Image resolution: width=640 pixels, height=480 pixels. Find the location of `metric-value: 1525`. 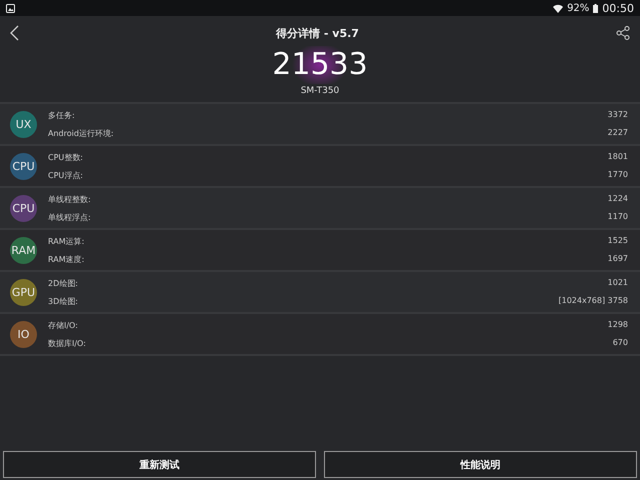

metric-value: 1525 is located at coordinates (618, 241).